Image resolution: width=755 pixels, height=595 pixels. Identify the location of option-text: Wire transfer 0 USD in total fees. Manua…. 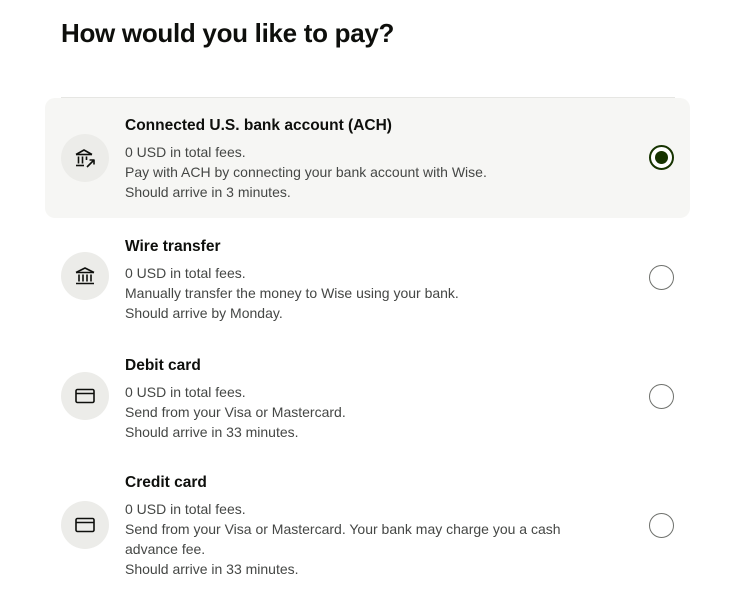
(365, 280).